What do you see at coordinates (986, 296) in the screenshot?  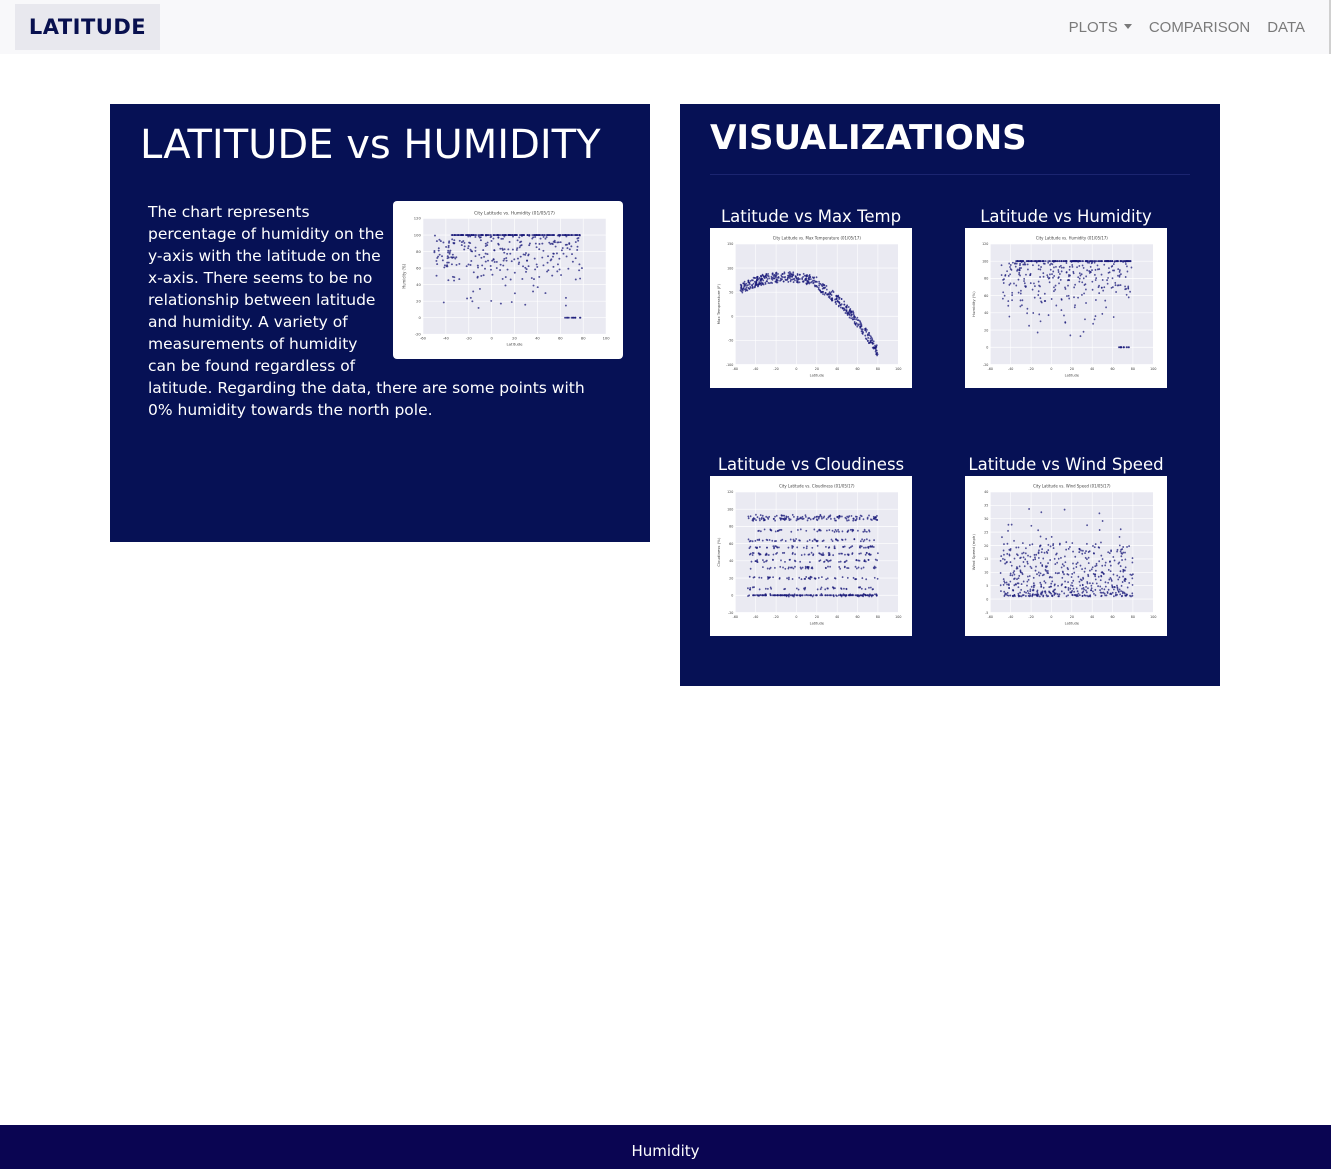 I see `y-tick-label: 60` at bounding box center [986, 296].